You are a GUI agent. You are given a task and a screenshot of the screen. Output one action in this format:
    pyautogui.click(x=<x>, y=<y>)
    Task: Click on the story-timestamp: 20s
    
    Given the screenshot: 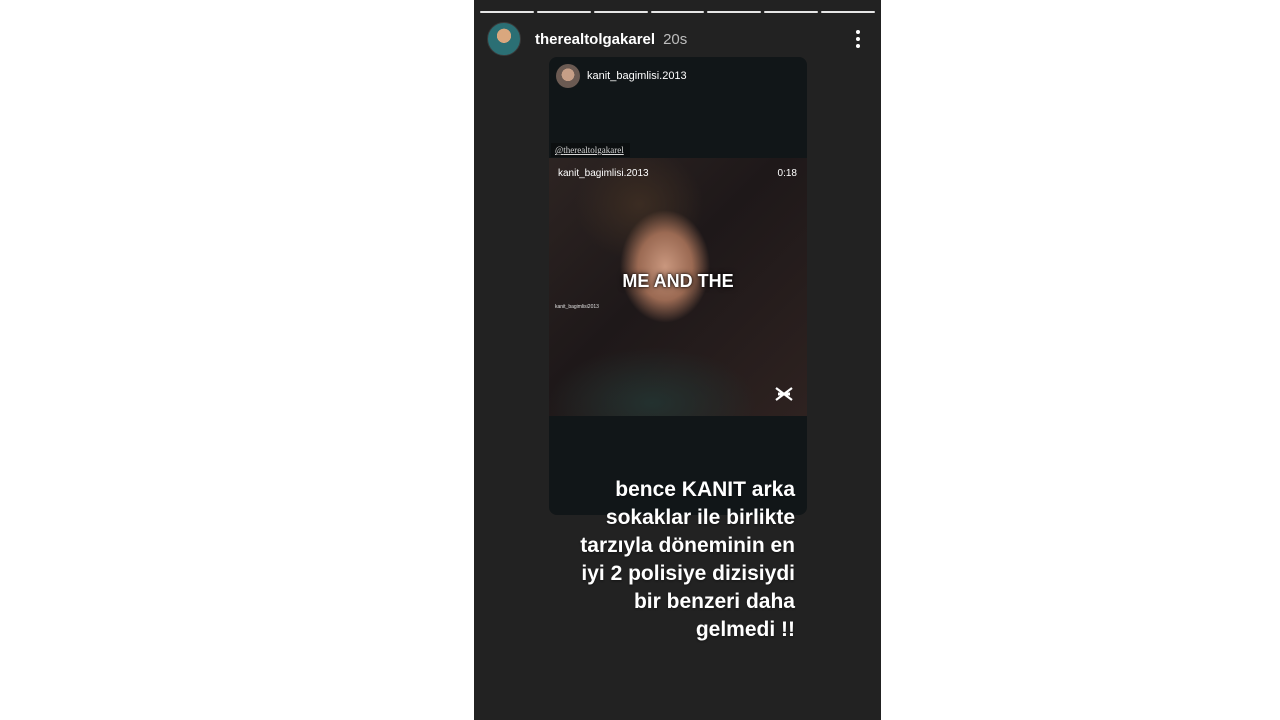 What is the action you would take?
    pyautogui.click(x=675, y=39)
    